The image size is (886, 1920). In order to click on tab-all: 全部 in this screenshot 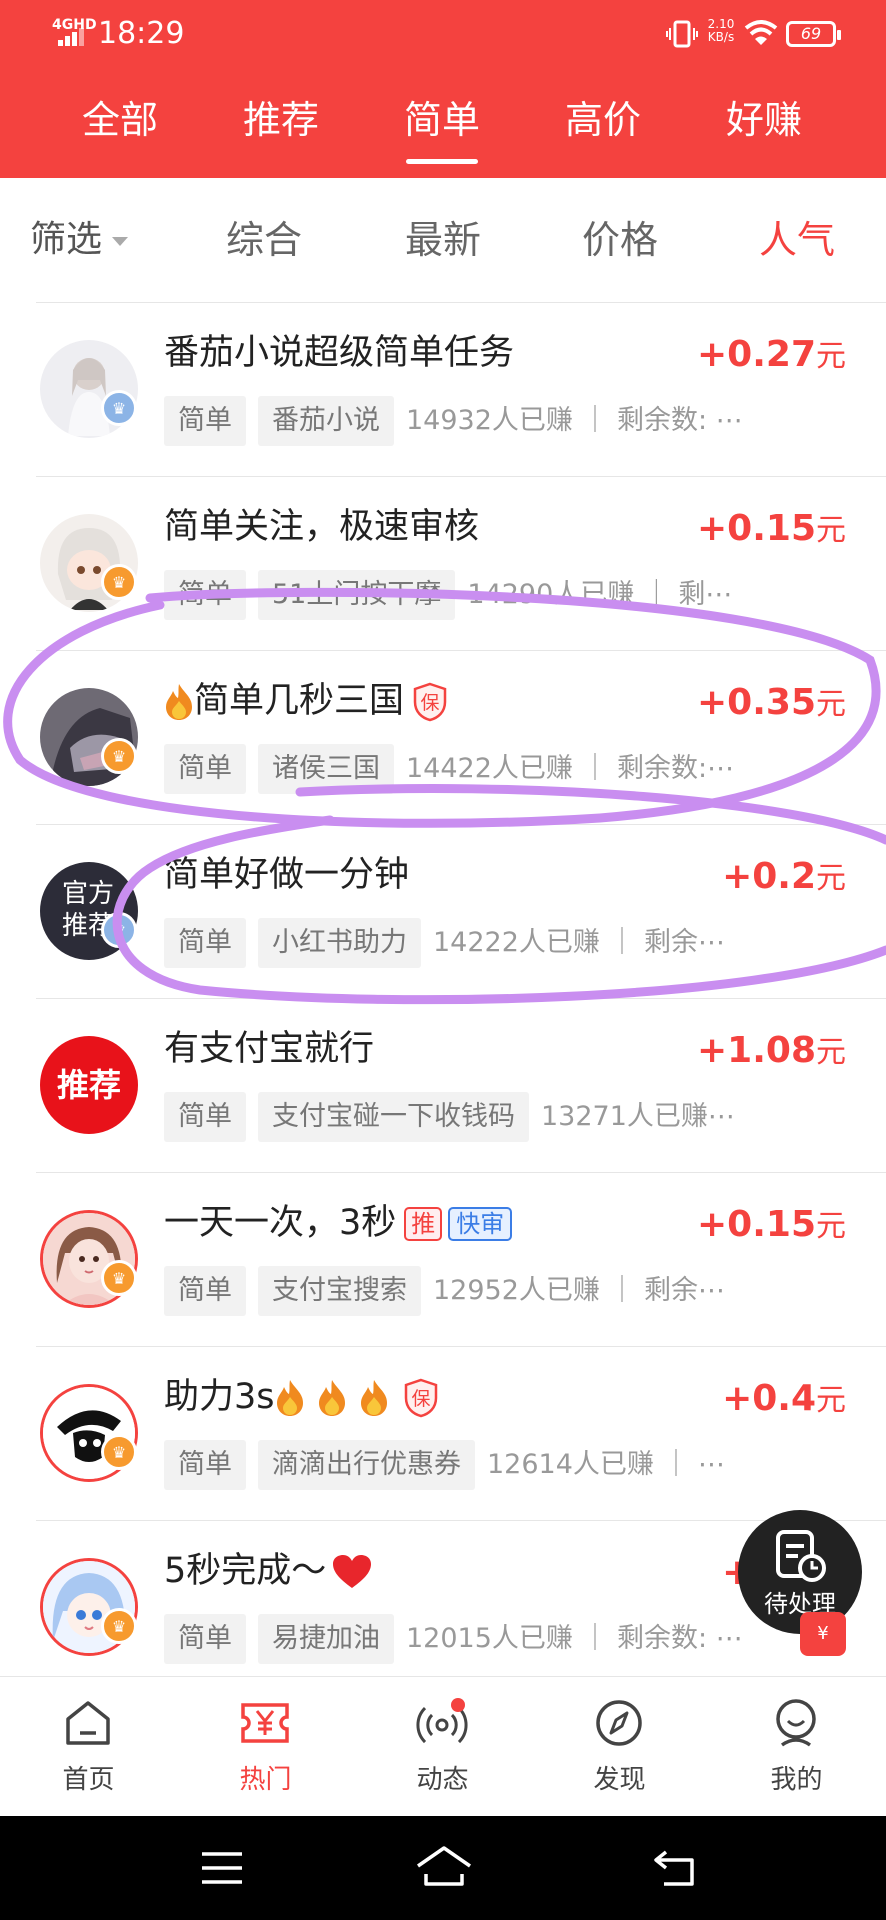, I will do `click(120, 120)`.